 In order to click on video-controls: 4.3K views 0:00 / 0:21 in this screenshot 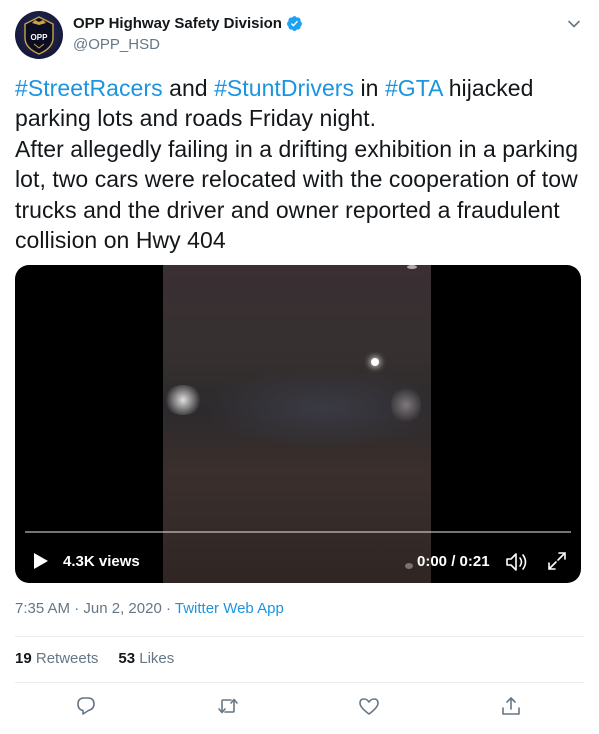, I will do `click(298, 561)`.